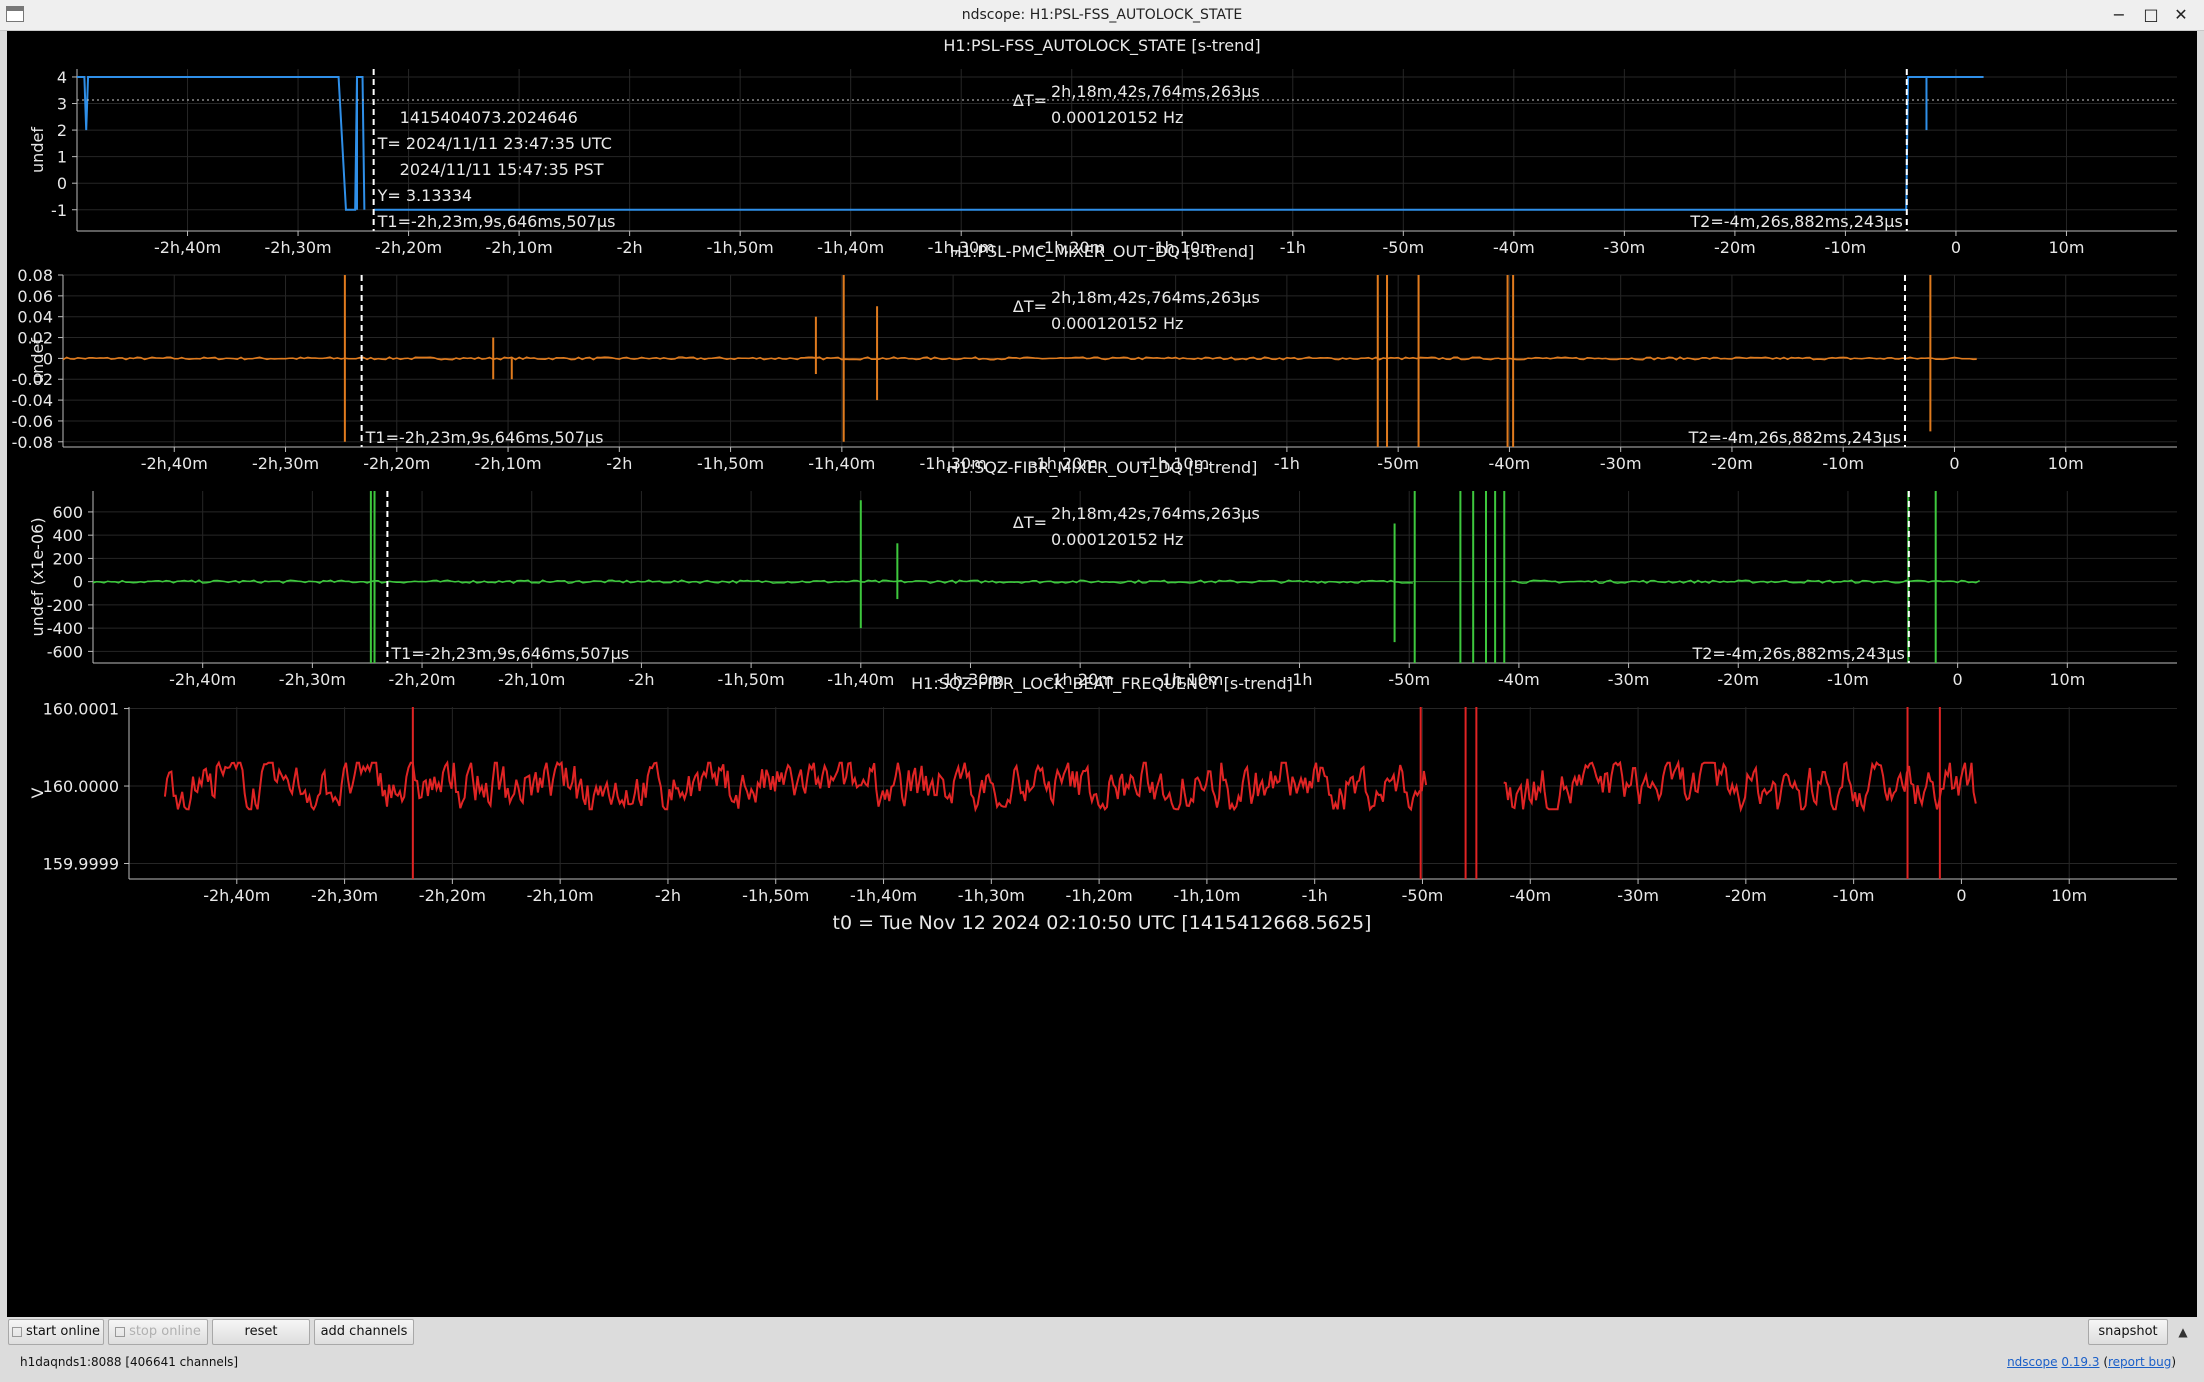  Describe the element at coordinates (668, 895) in the screenshot. I see `panel-4-xtick-label-4: -2h` at that location.